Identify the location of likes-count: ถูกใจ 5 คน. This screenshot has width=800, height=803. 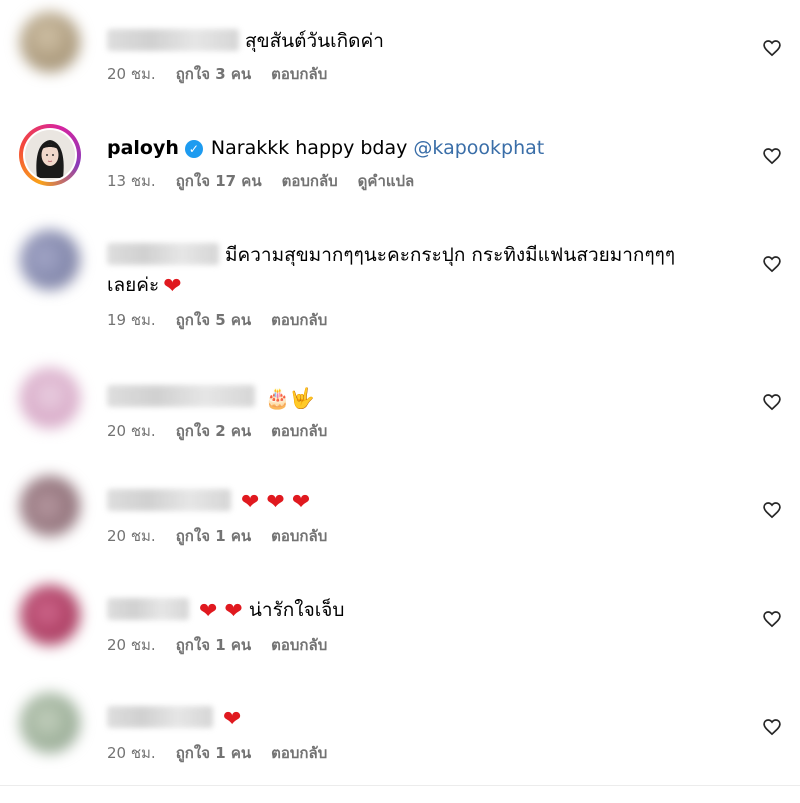
(213, 320).